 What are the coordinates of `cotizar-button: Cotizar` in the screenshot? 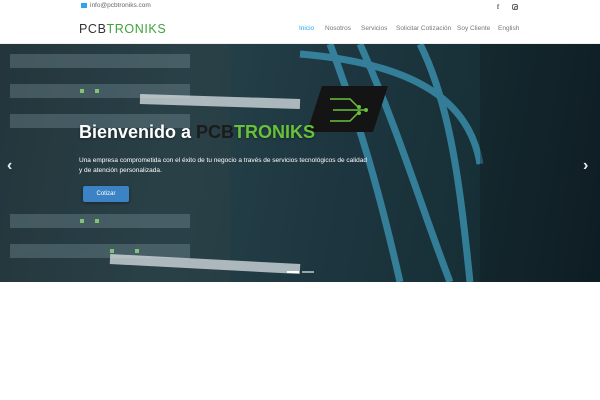 It's located at (106, 194).